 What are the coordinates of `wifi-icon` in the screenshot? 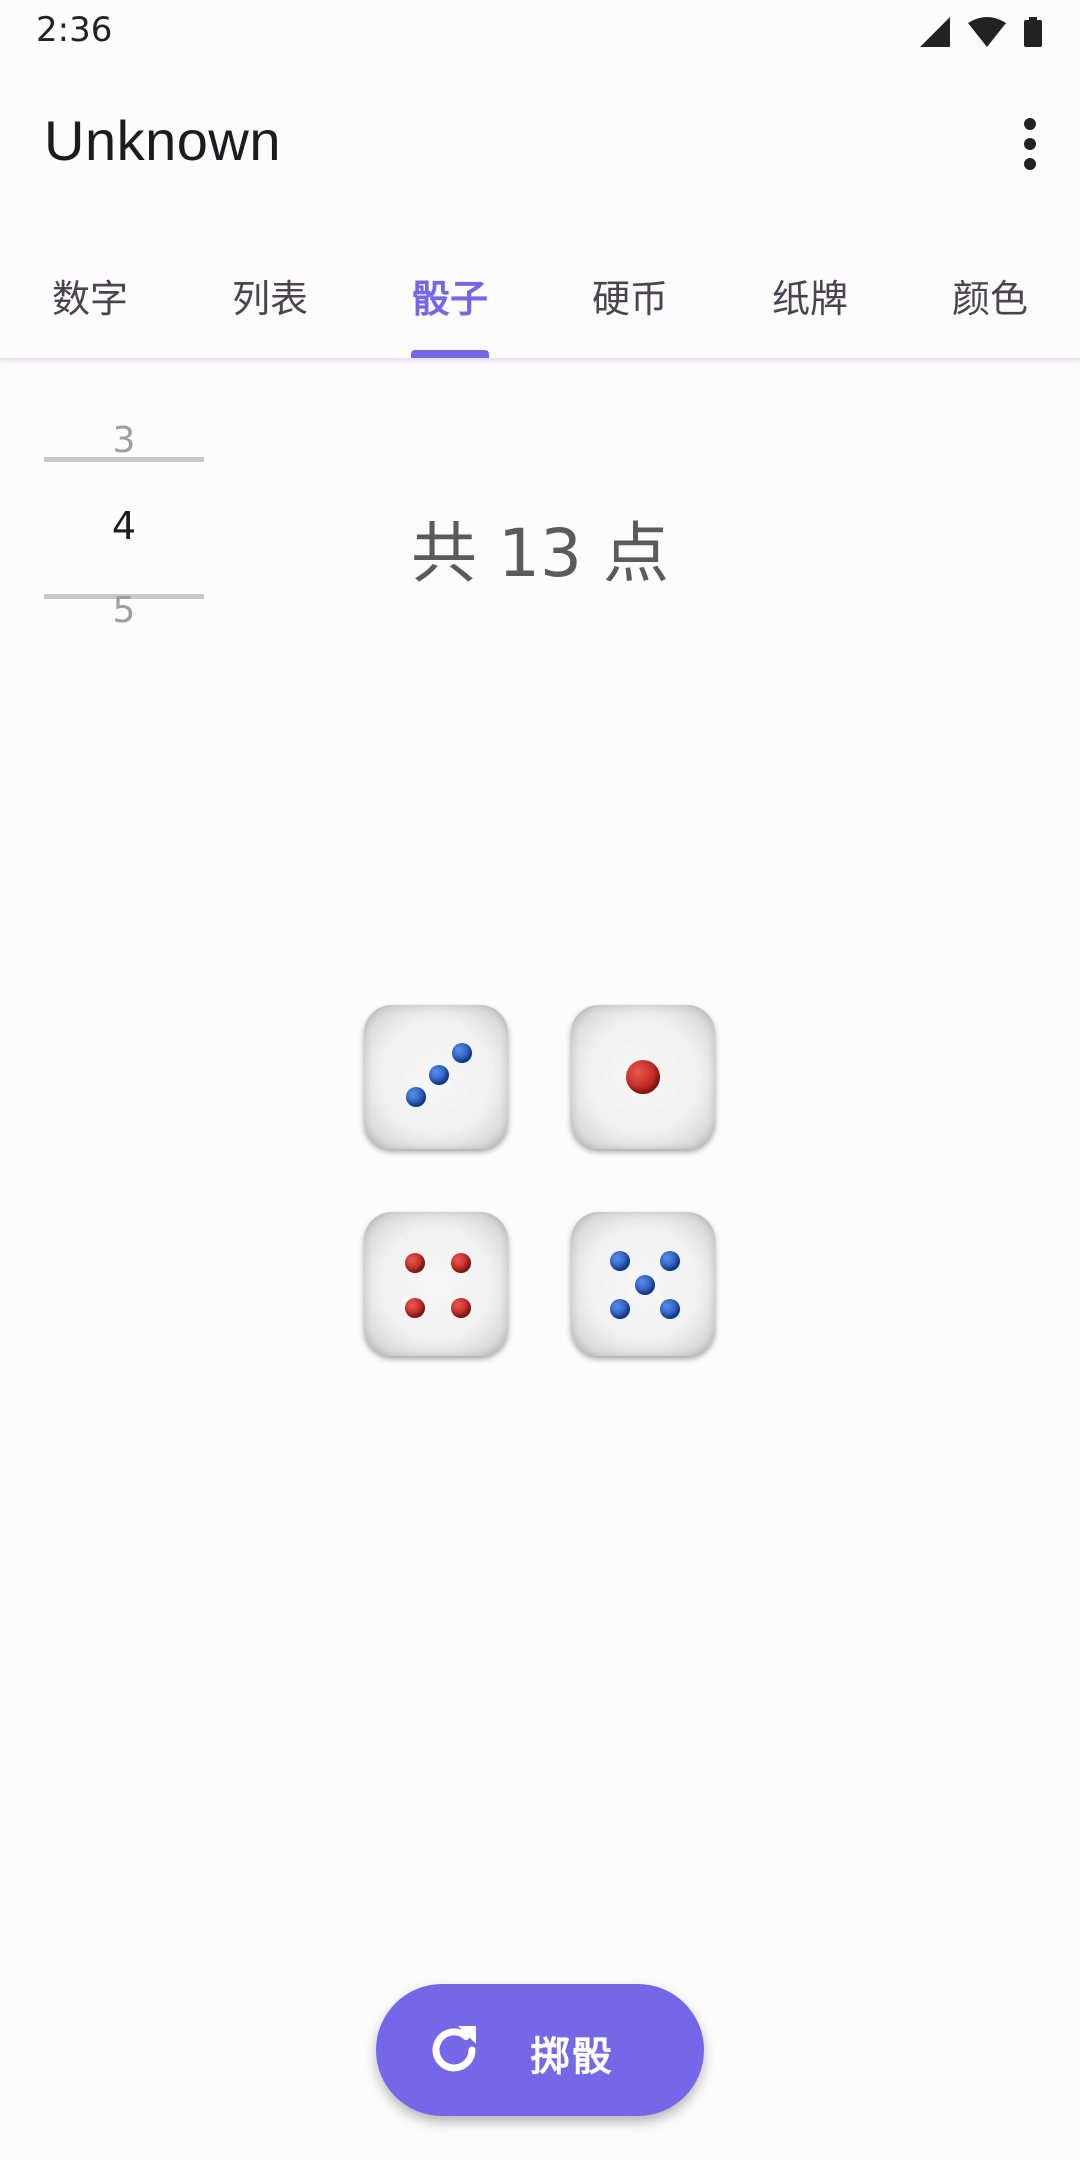 It's located at (987, 32).